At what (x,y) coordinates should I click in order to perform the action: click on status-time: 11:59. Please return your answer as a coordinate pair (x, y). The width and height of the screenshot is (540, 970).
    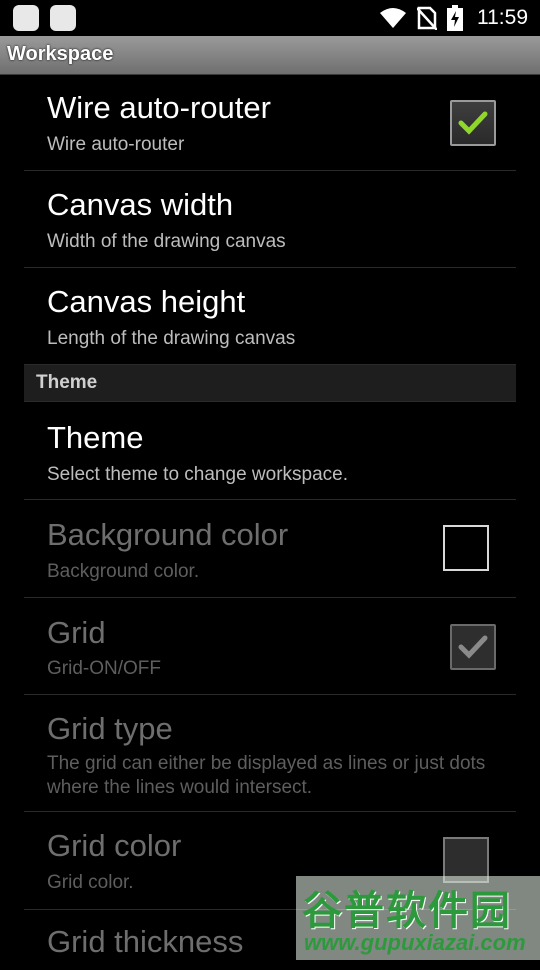
    Looking at the image, I should click on (502, 17).